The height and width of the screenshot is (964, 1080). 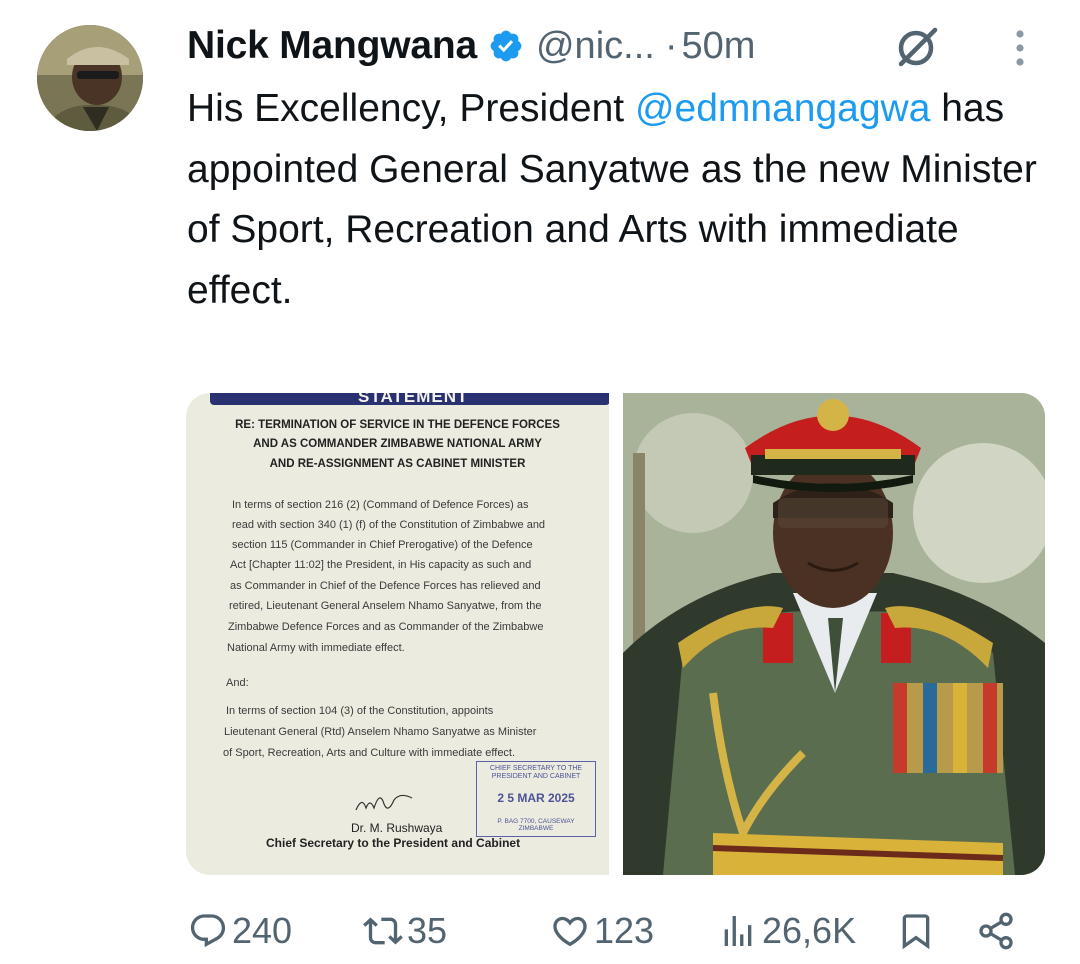 I want to click on like-button: 123, so click(x=602, y=931).